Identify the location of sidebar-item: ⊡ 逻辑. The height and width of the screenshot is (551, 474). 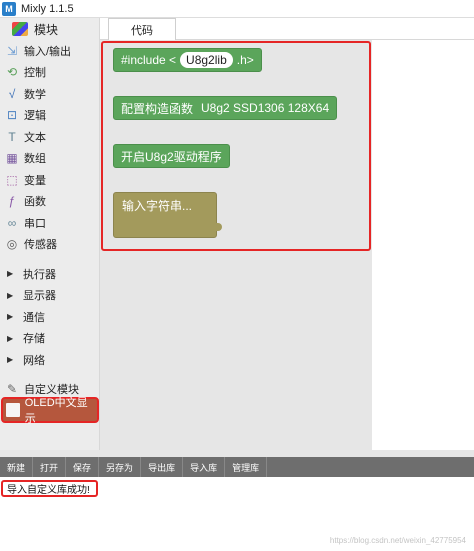
(49, 116).